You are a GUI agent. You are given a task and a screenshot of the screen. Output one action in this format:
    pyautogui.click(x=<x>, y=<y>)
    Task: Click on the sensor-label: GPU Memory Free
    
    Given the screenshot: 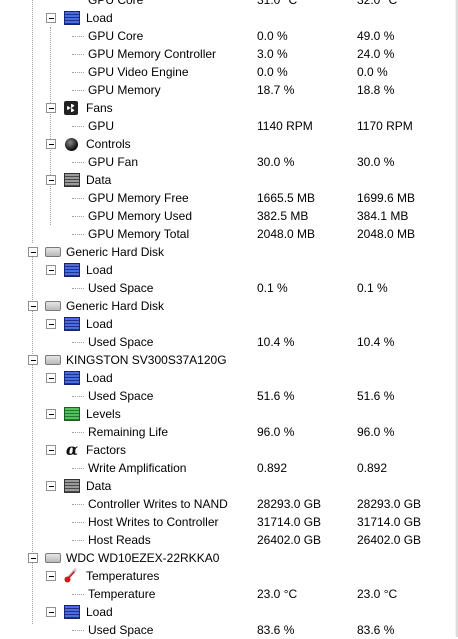 What is the action you would take?
    pyautogui.click(x=138, y=198)
    